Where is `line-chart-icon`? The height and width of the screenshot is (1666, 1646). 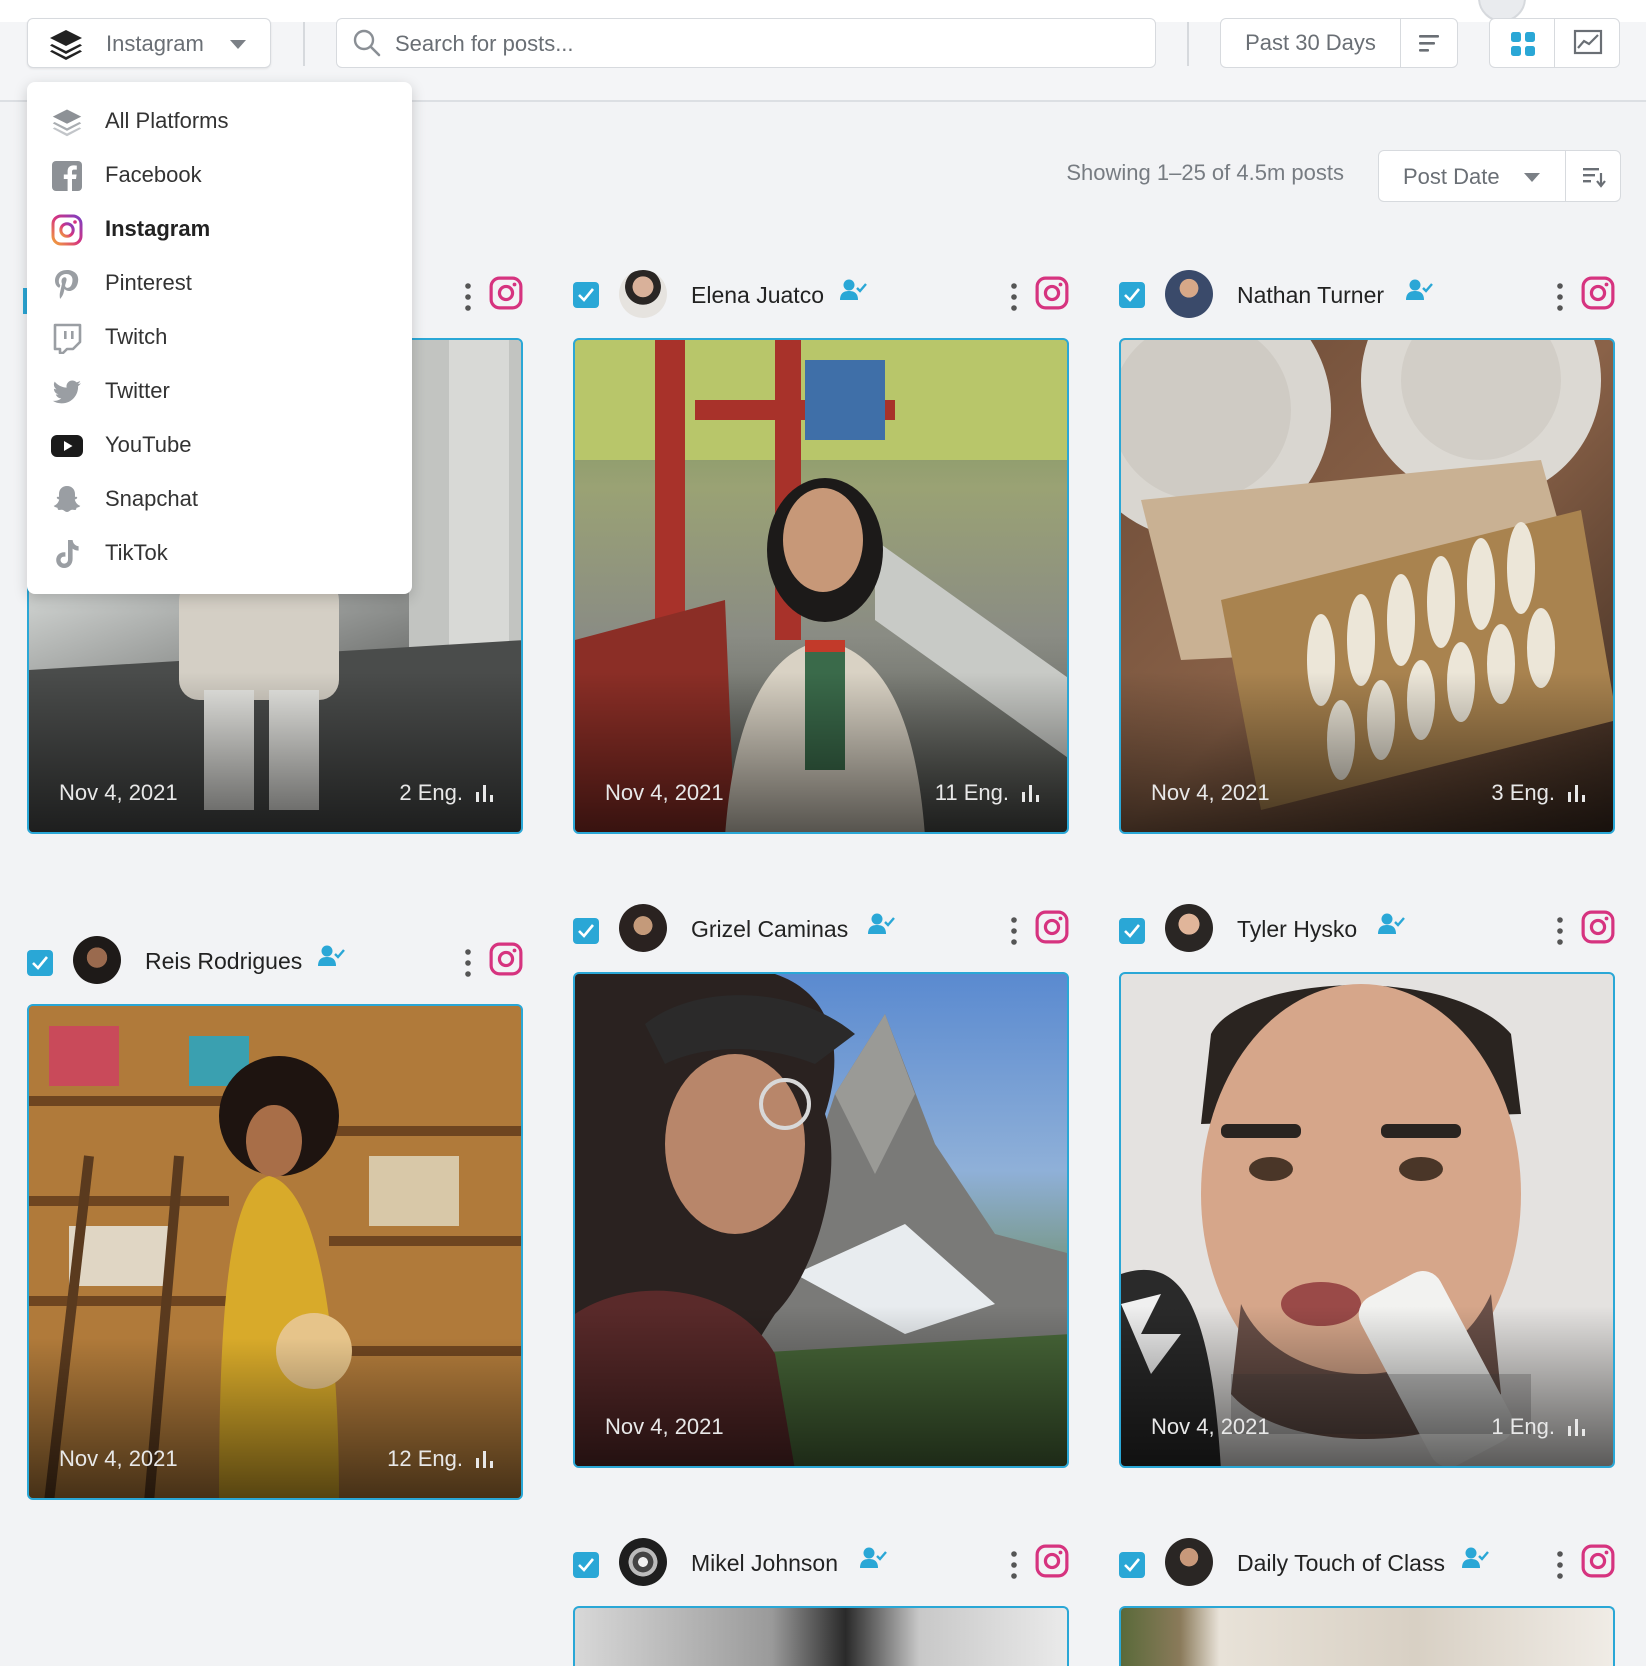
line-chart-icon is located at coordinates (1588, 42).